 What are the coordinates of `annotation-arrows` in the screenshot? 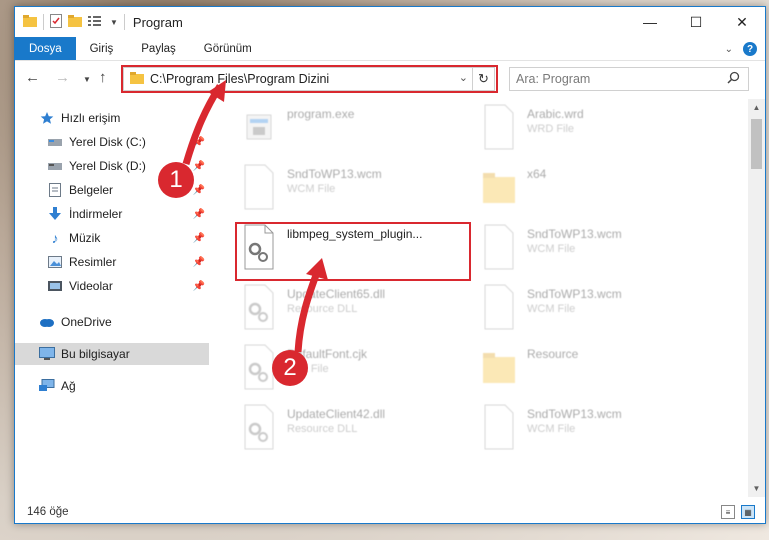 It's located at (255, 216).